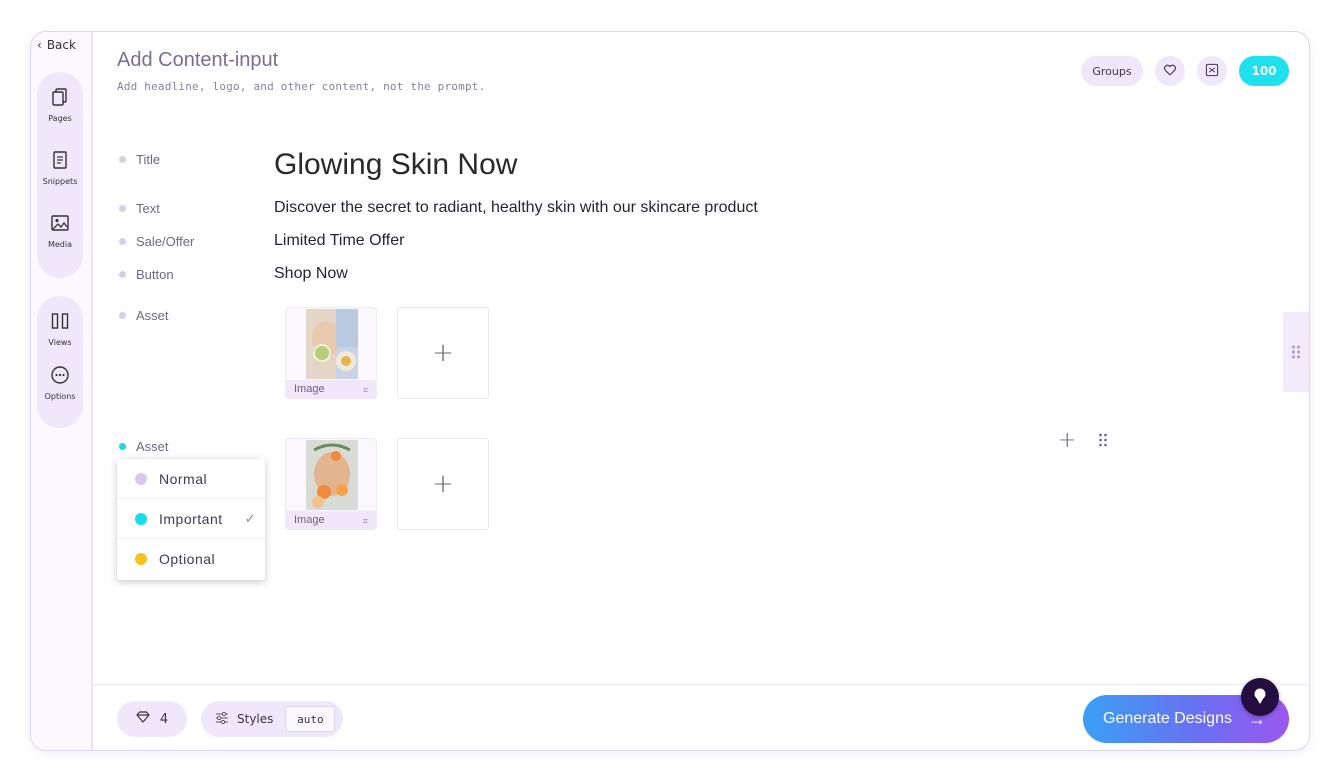 This screenshot has height=781, width=1340. Describe the element at coordinates (148, 159) in the screenshot. I see `label-text: Title` at that location.